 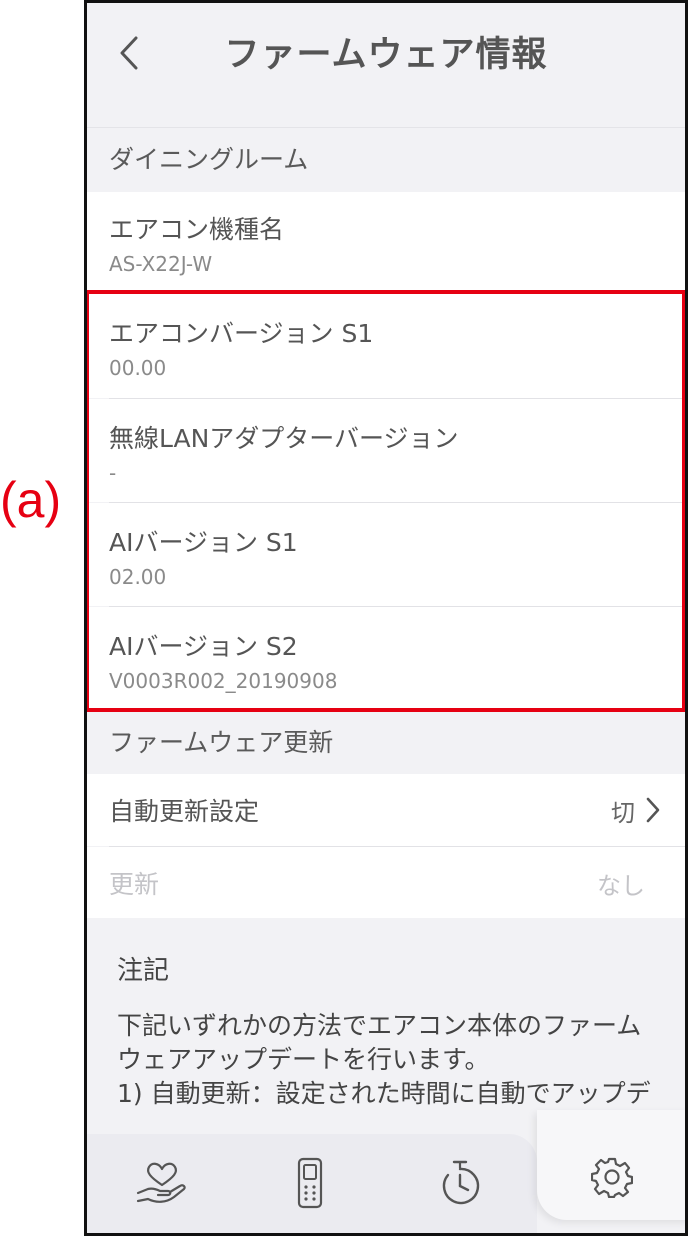 I want to click on remote-control-icon, so click(x=310, y=1183).